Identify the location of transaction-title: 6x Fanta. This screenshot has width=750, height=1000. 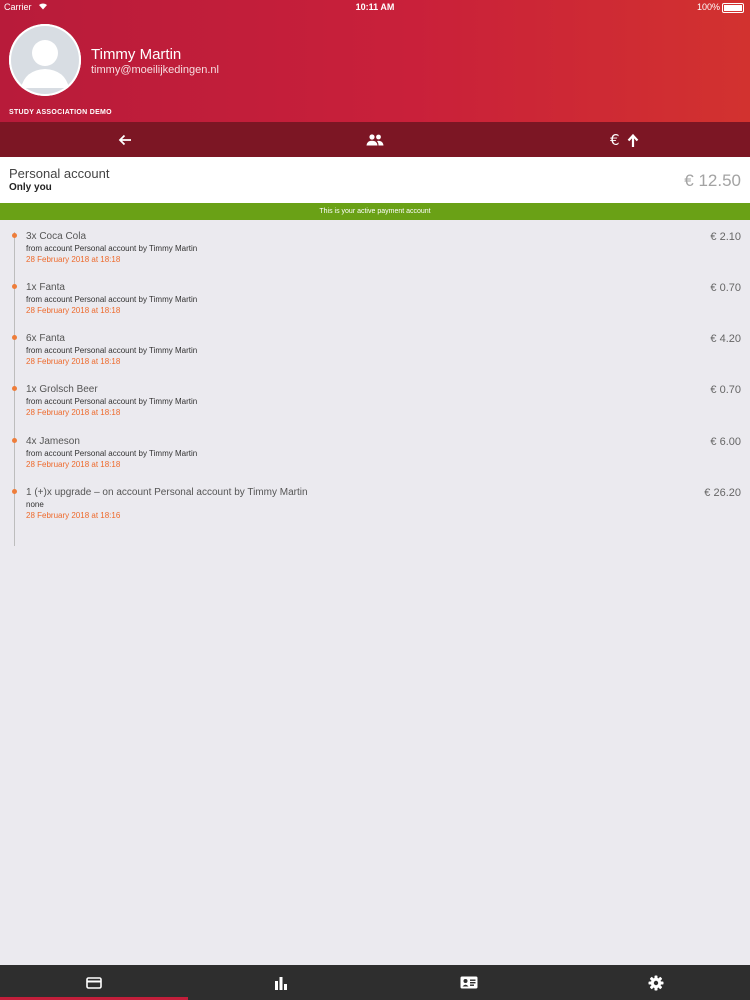
(45, 338).